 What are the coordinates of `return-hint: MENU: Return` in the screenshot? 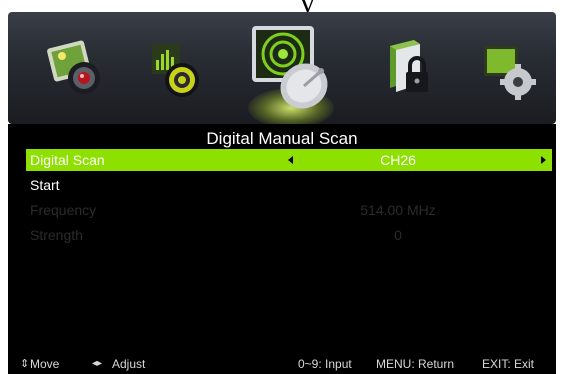 It's located at (415, 364).